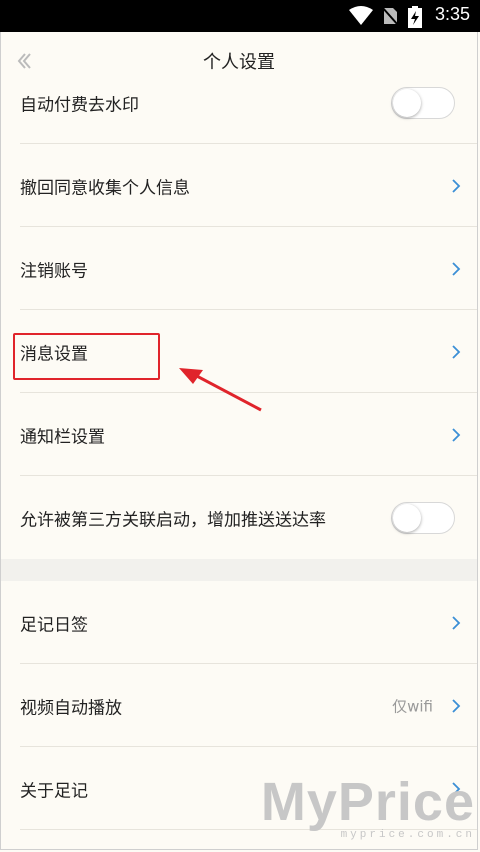 This screenshot has height=852, width=480. I want to click on status-bar: 3:35, so click(240, 16).